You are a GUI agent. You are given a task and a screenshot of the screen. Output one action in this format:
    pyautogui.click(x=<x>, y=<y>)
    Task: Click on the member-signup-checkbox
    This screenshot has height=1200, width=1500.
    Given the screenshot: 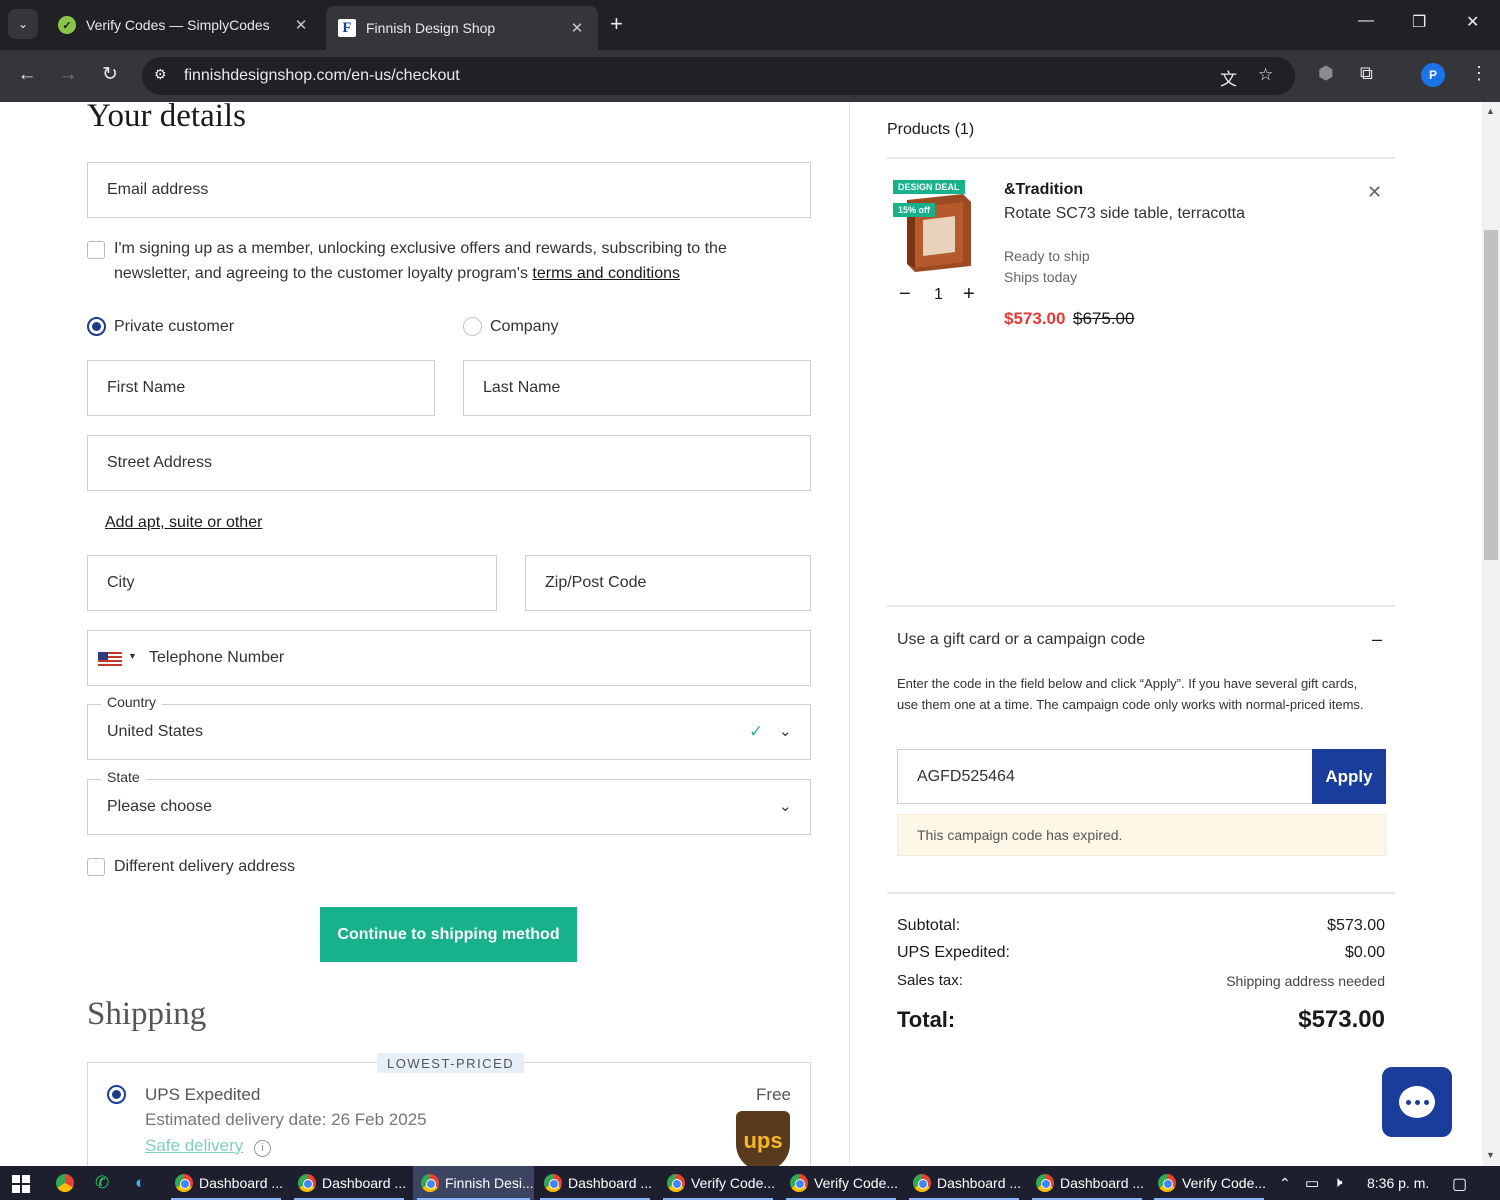 What is the action you would take?
    pyautogui.click(x=96, y=250)
    